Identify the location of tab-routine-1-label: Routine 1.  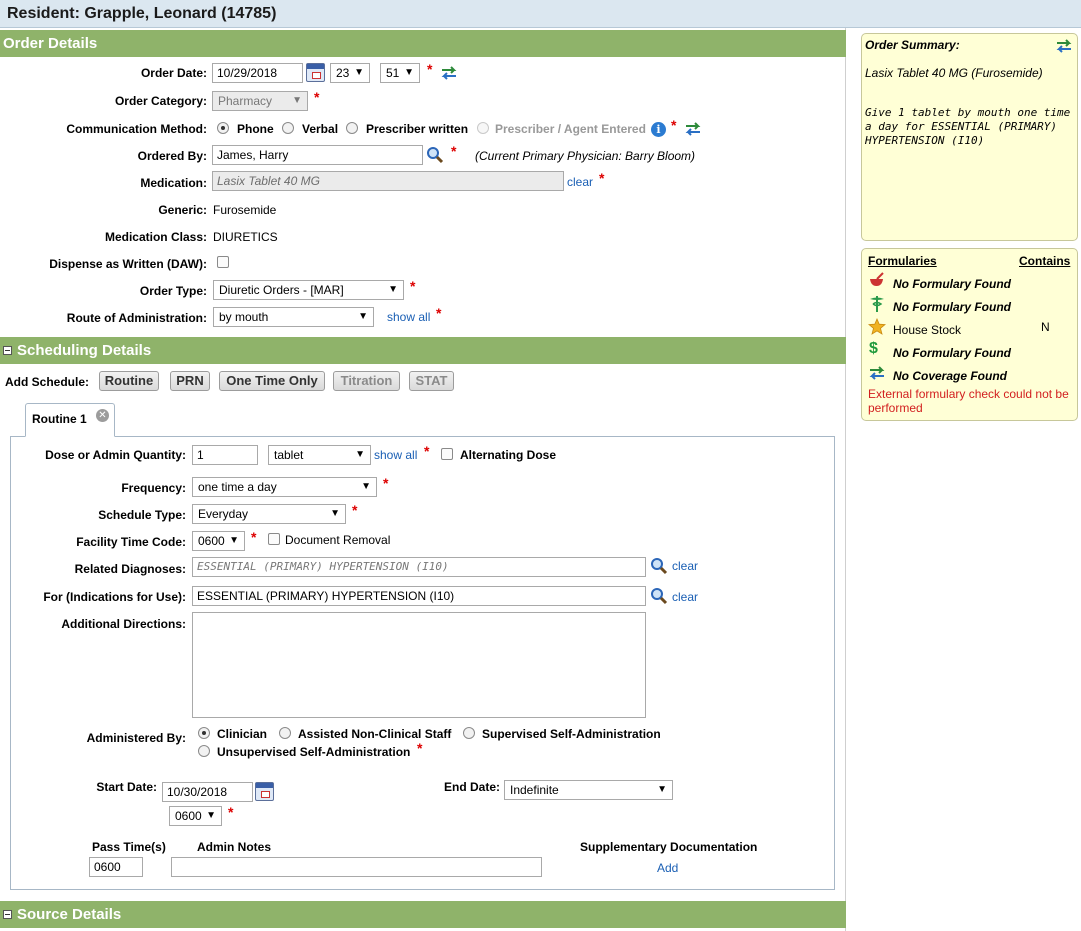
(59, 419).